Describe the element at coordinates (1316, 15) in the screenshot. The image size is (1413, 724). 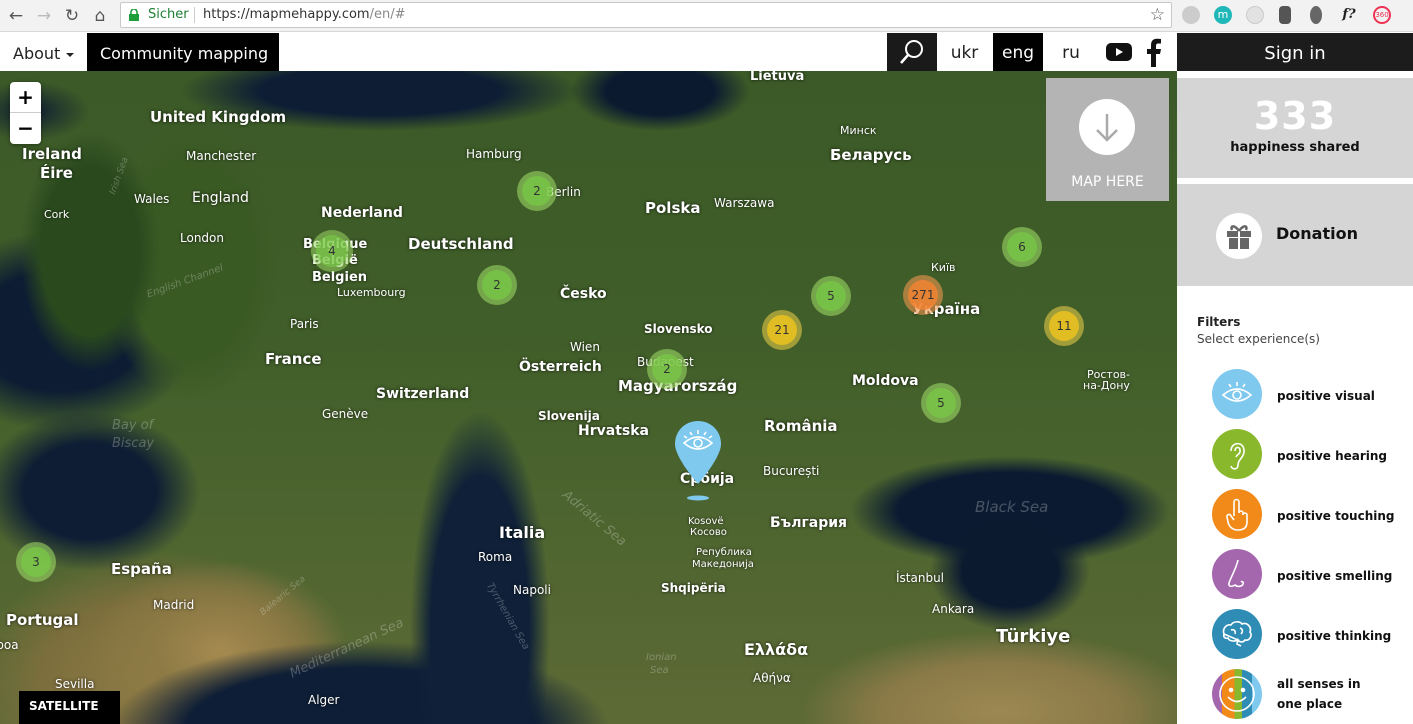
I see `lightbulb-icon` at that location.